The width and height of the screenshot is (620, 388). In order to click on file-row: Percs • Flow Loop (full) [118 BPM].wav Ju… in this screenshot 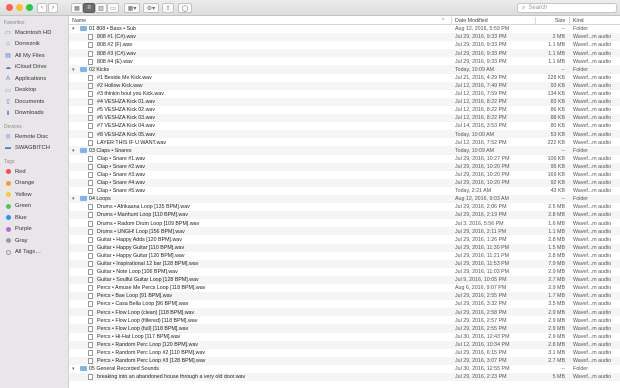, I will do `click(344, 328)`.